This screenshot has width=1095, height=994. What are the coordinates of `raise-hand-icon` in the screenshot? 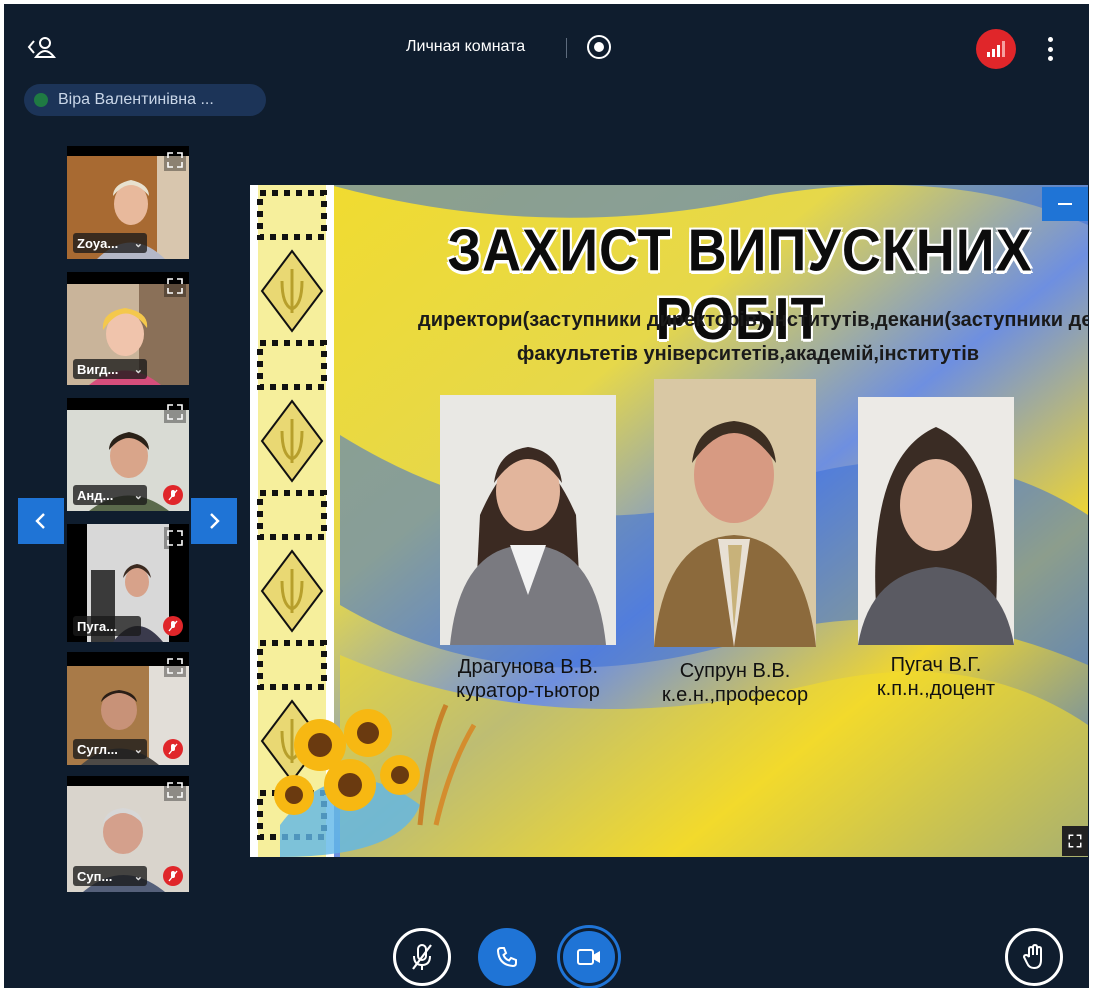 It's located at (1032, 956).